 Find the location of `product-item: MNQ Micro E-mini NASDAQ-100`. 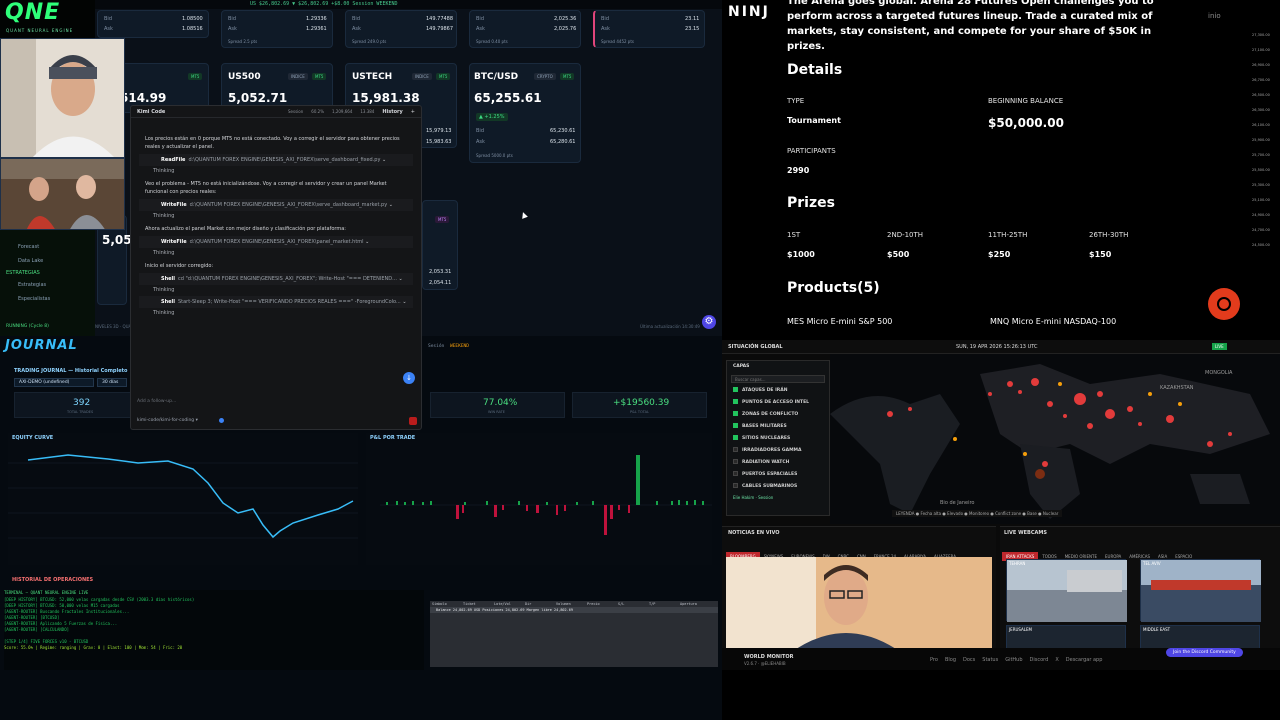

product-item: MNQ Micro E-mini NASDAQ-100 is located at coordinates (1053, 321).